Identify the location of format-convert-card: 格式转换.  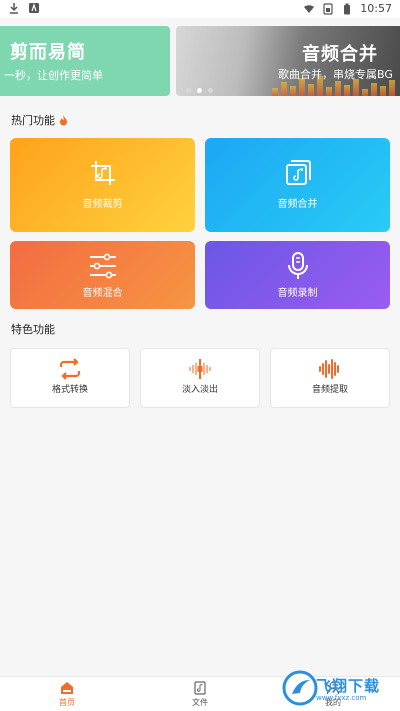
(70, 378).